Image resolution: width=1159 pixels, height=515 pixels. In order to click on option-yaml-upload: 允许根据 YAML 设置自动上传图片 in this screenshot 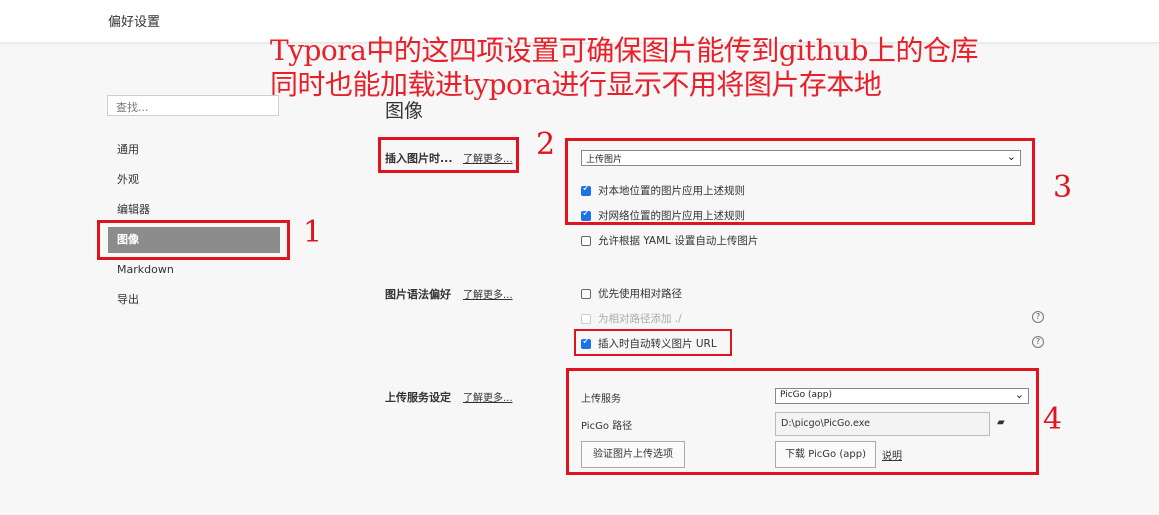, I will do `click(669, 240)`.